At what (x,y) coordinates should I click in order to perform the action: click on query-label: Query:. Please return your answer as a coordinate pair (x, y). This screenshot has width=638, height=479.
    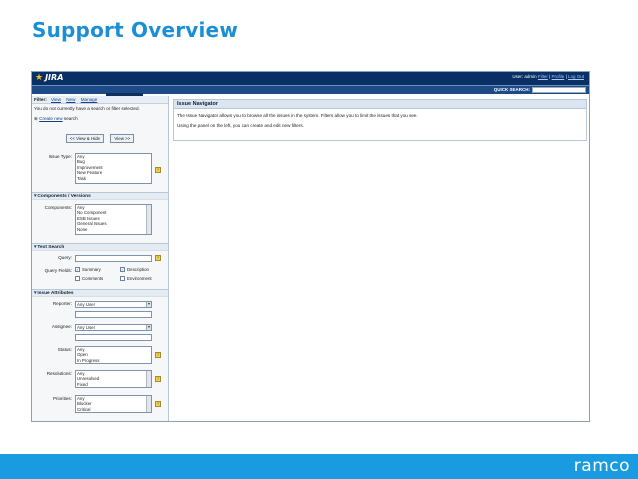
    Looking at the image, I should click on (65, 257).